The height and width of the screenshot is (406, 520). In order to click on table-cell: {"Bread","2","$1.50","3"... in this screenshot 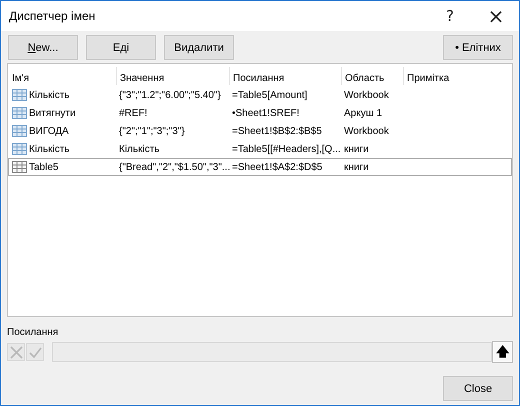, I will do `click(174, 167)`.